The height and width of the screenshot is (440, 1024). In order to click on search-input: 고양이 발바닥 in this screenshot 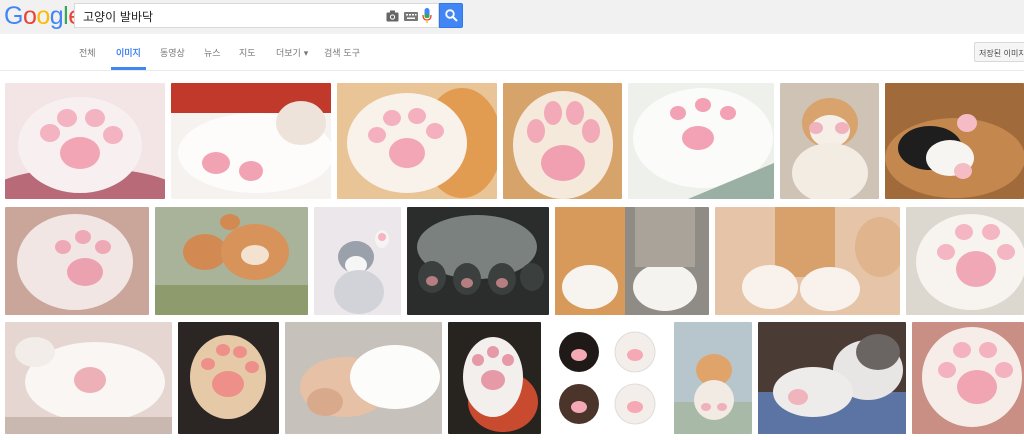, I will do `click(256, 15)`.